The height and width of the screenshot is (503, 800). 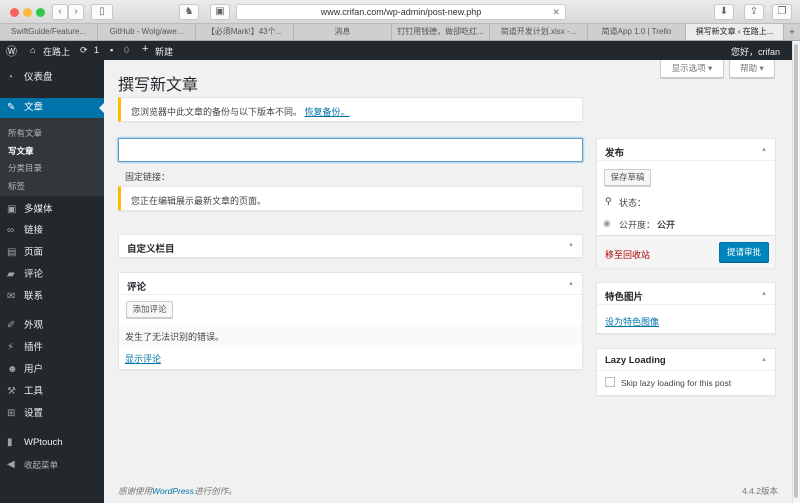 What do you see at coordinates (52, 108) in the screenshot?
I see `sidebar-item-posts: ✎ 文章` at bounding box center [52, 108].